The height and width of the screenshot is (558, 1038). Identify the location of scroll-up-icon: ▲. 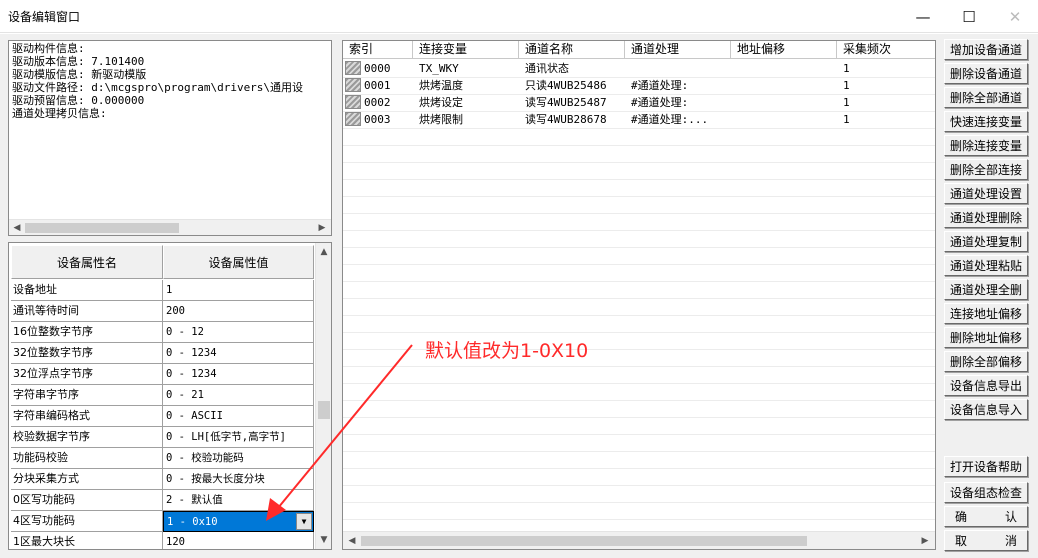
(324, 252).